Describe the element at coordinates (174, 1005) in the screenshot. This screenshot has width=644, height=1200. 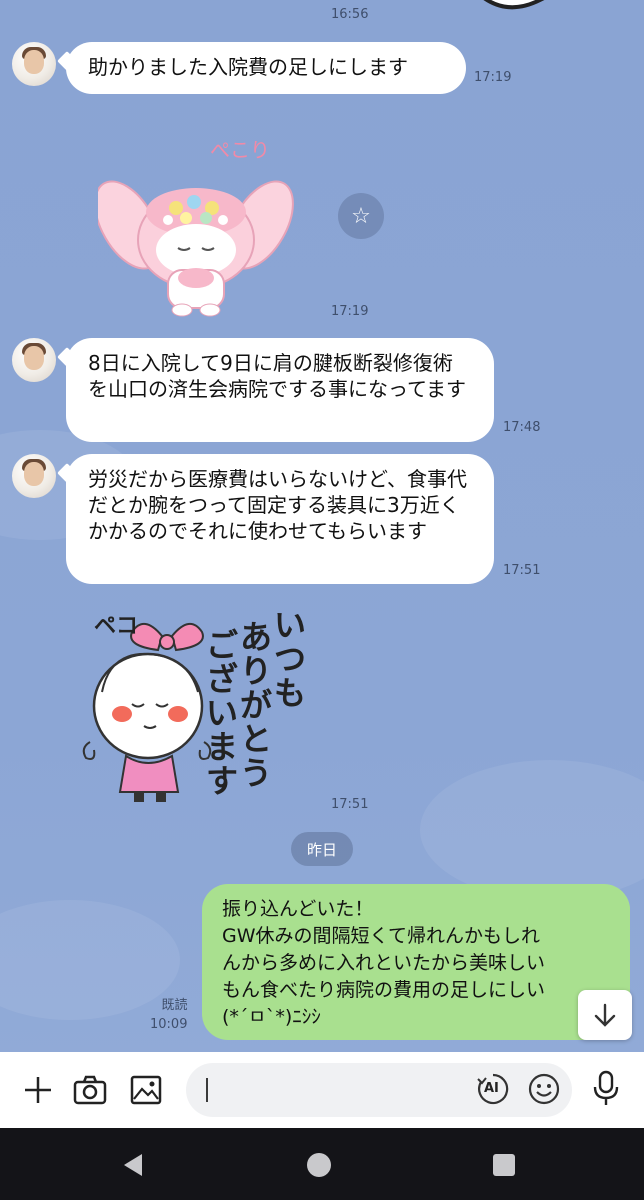
I see `read-label: 既読` at that location.